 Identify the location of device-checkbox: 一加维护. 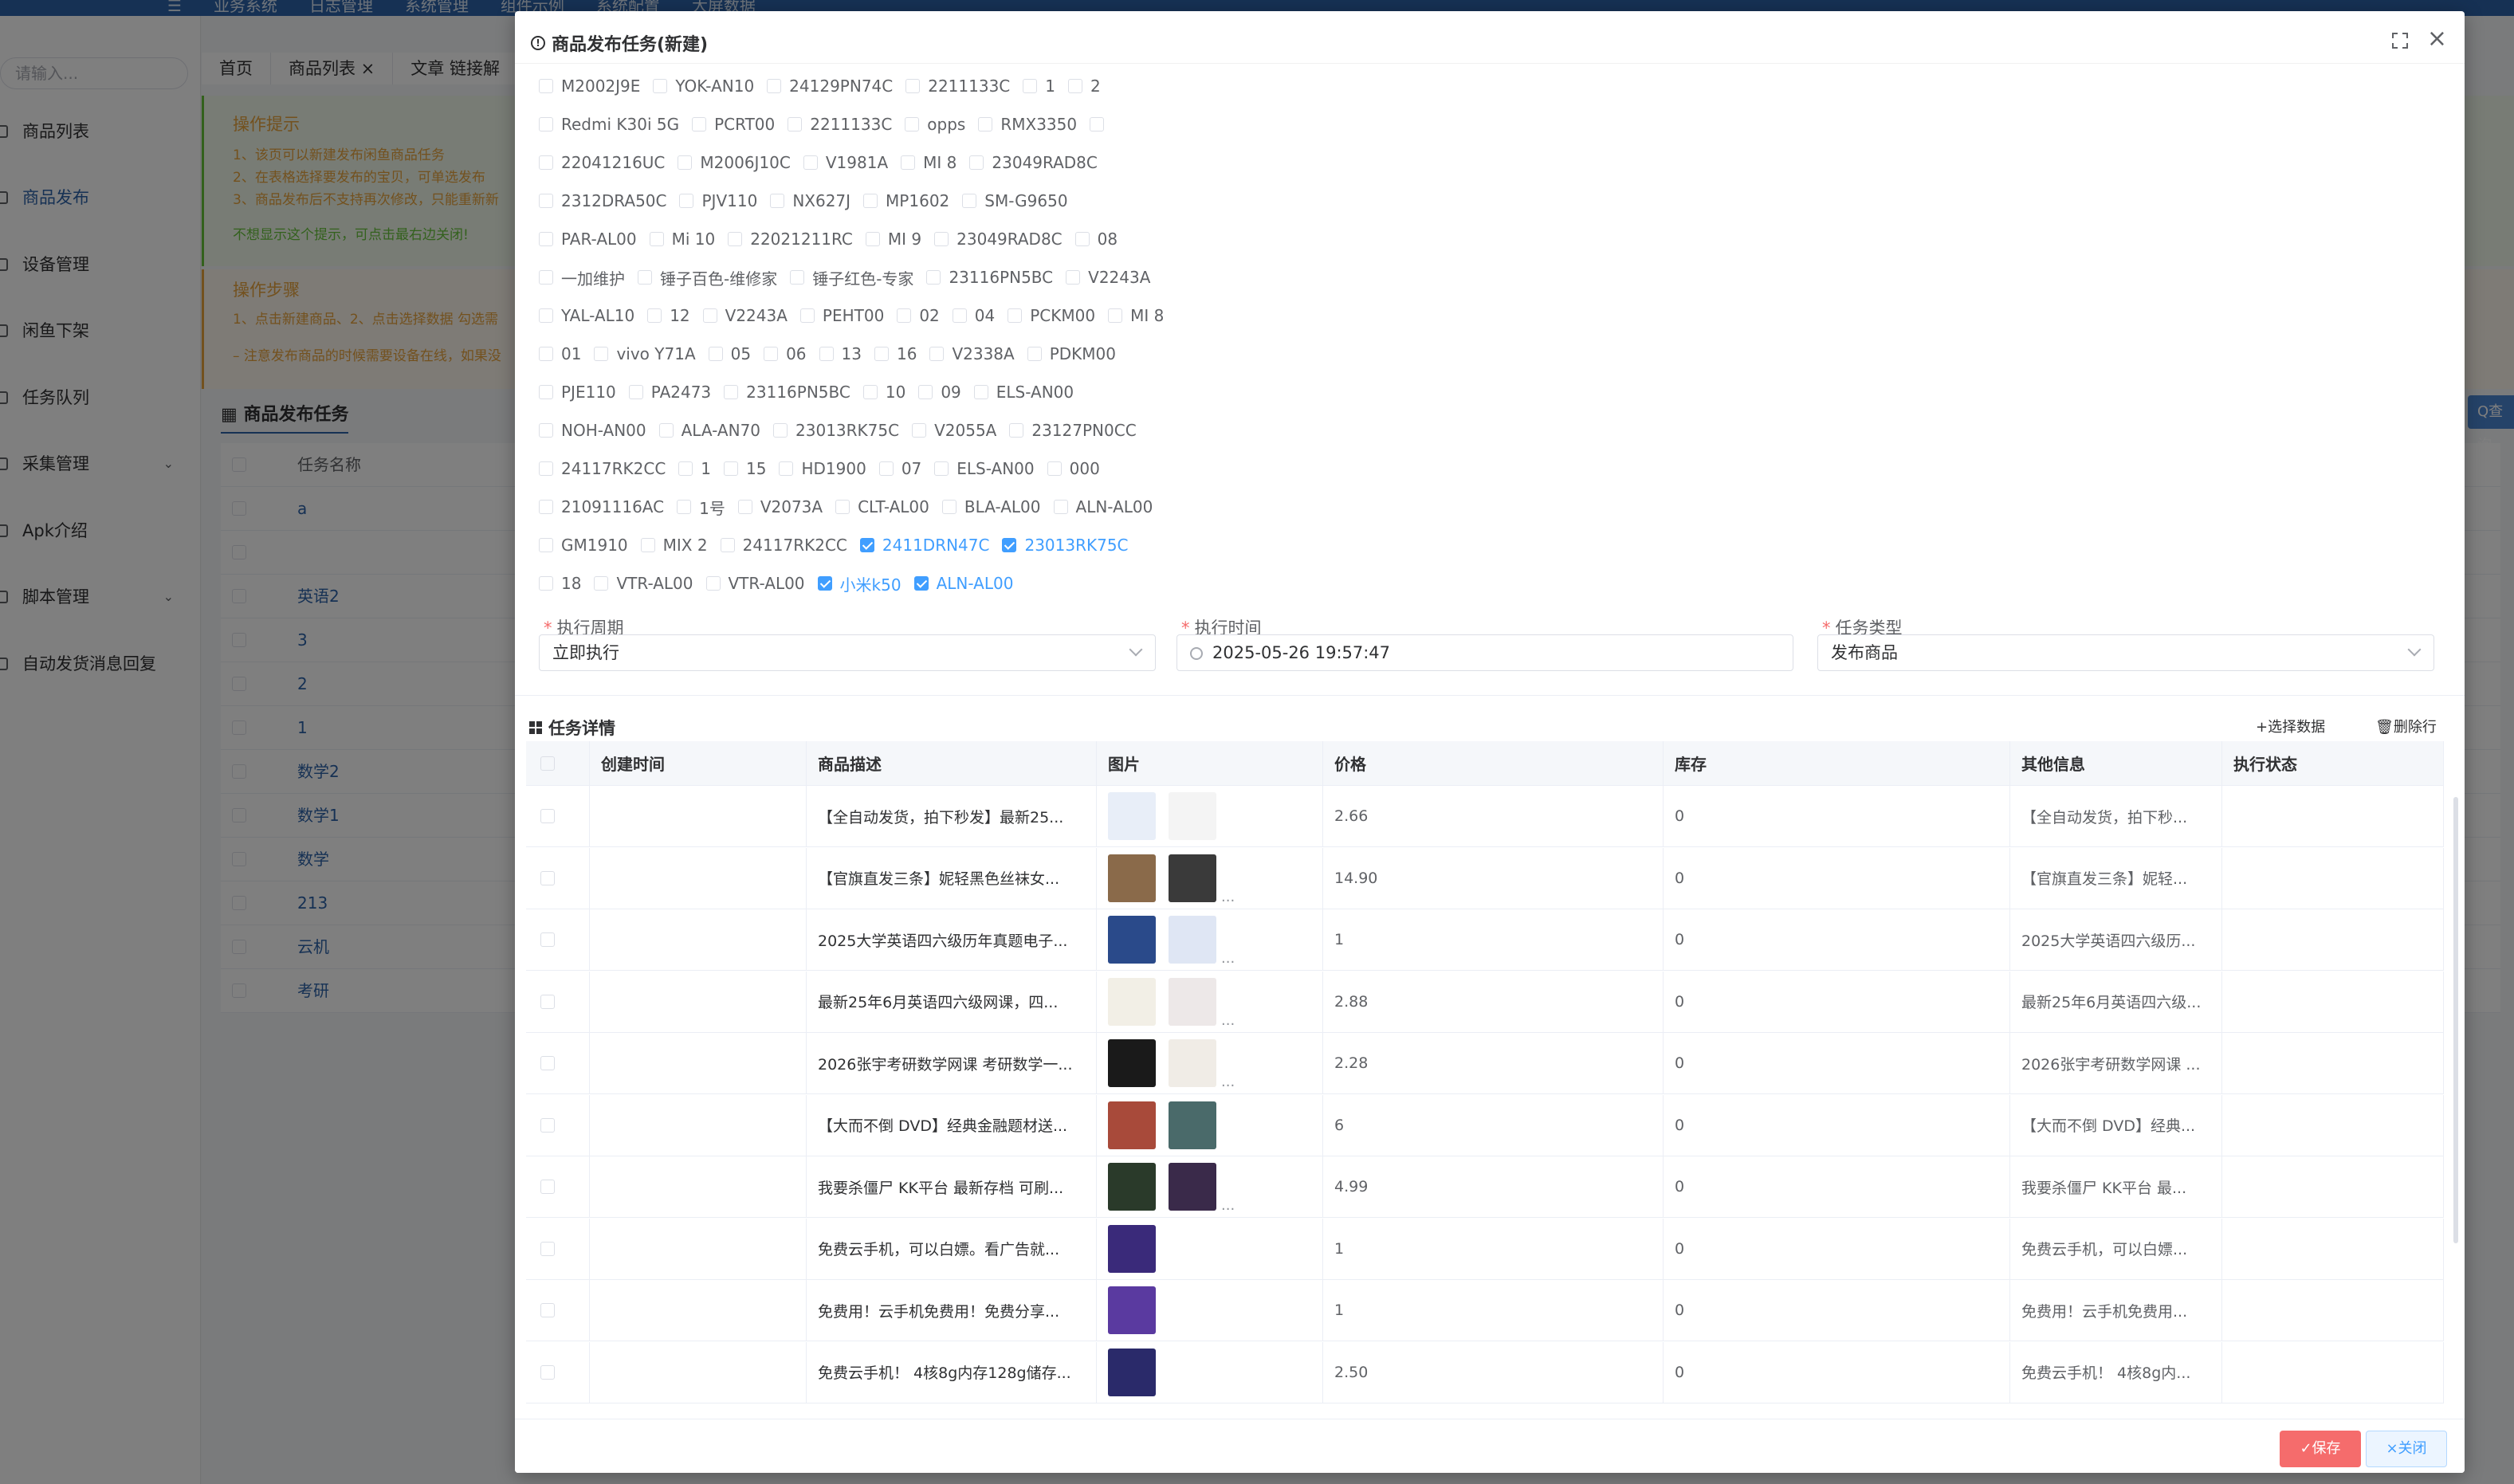
(582, 277).